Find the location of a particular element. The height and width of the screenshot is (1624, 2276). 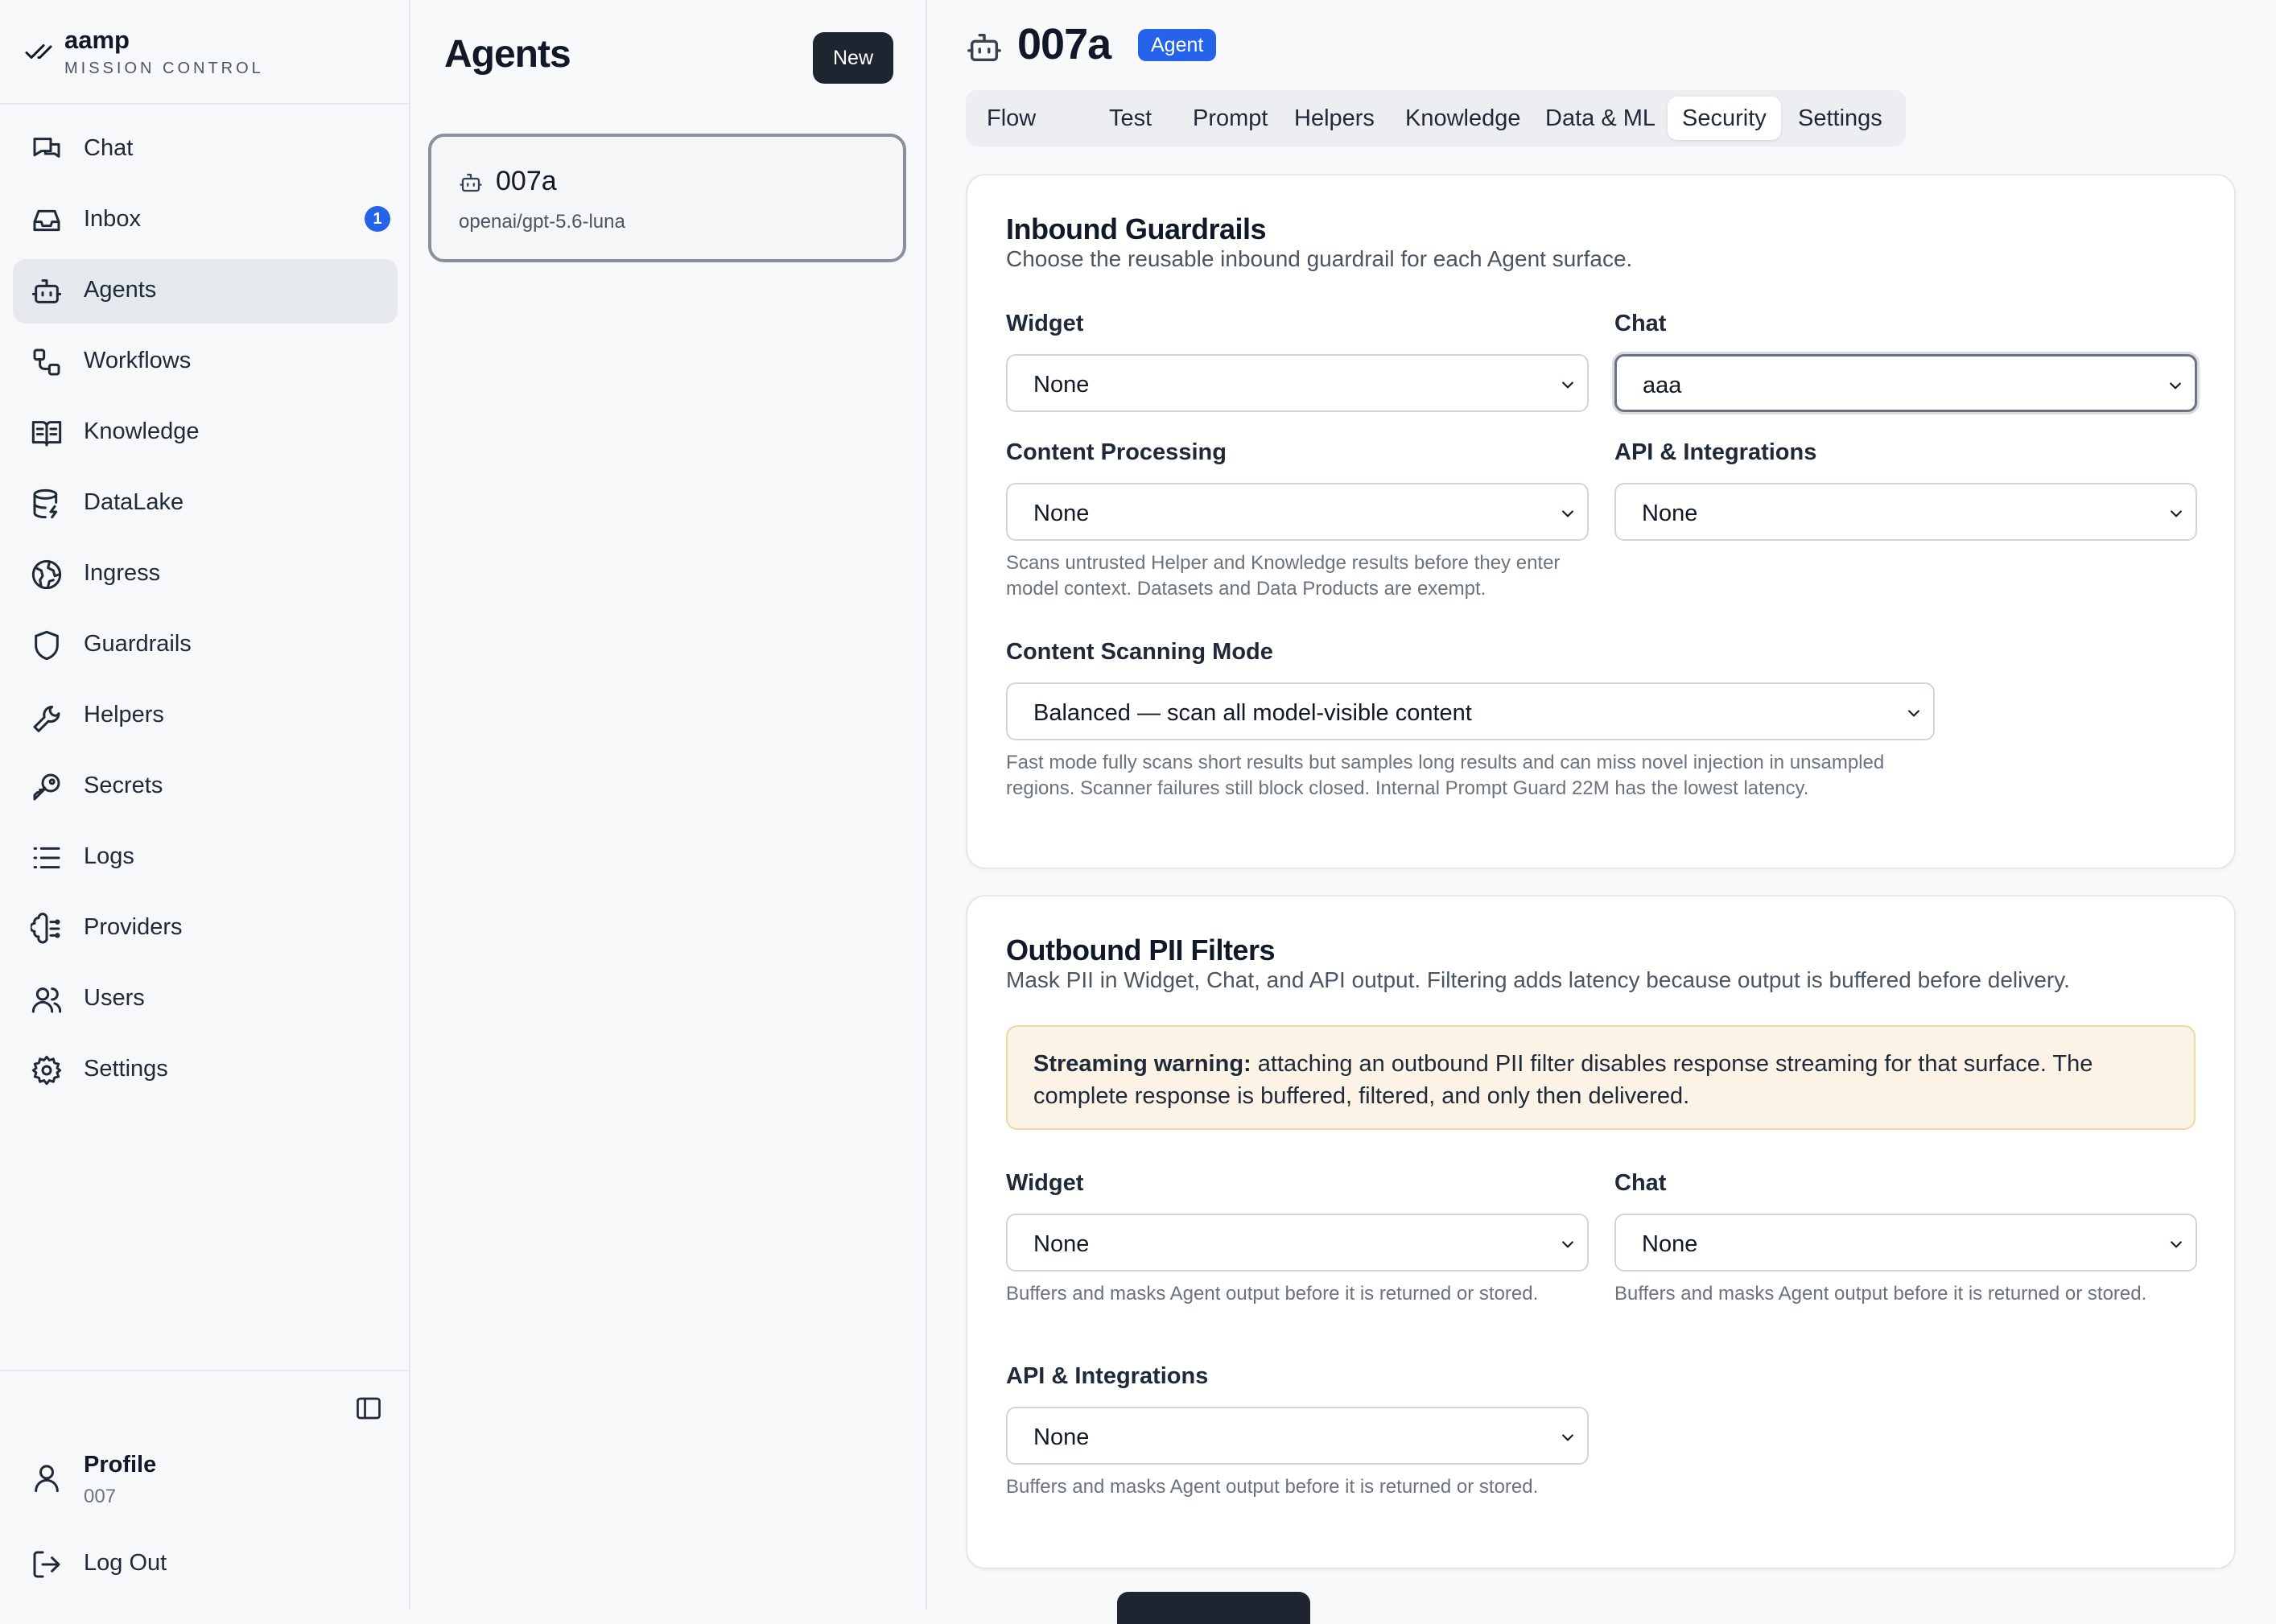

tab-prompt: Prompt is located at coordinates (1230, 119).